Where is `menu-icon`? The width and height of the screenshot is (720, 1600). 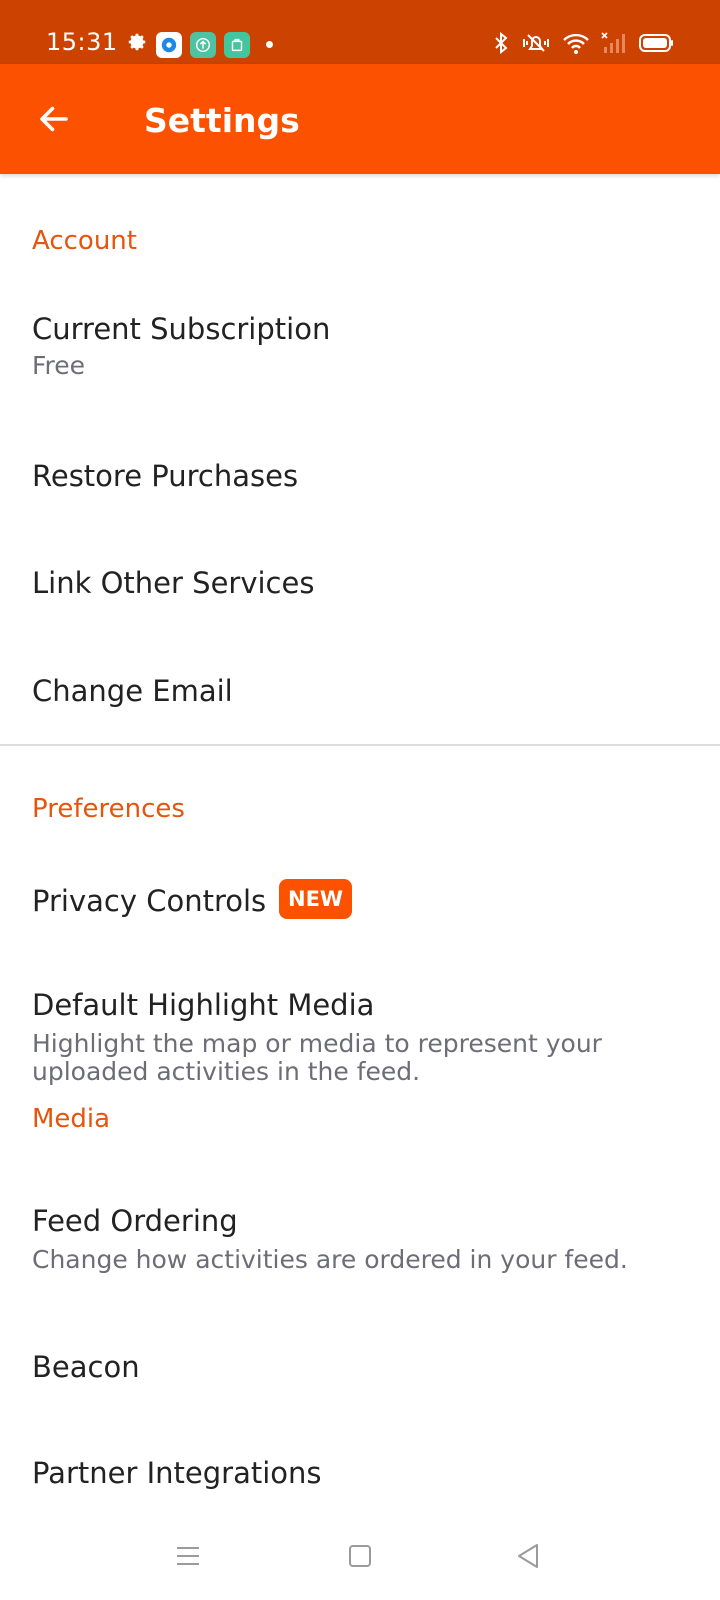 menu-icon is located at coordinates (188, 1556).